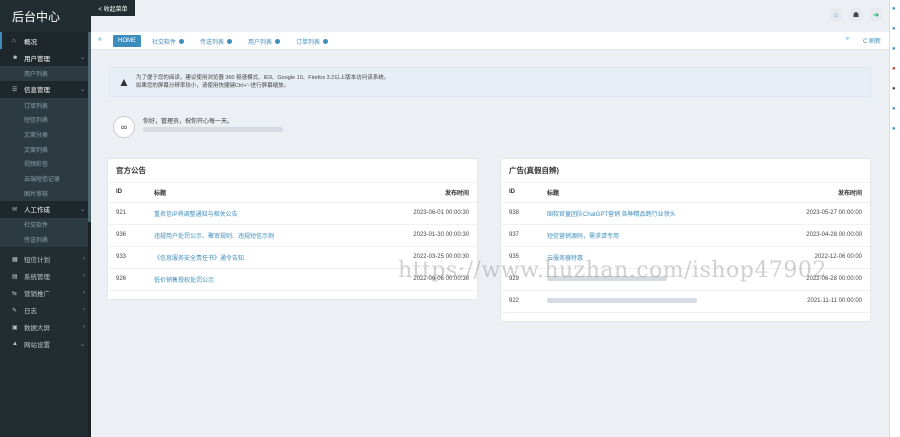 Image resolution: width=900 pixels, height=437 pixels. Describe the element at coordinates (292, 171) in the screenshot. I see `panel-title: 官方公告` at that location.